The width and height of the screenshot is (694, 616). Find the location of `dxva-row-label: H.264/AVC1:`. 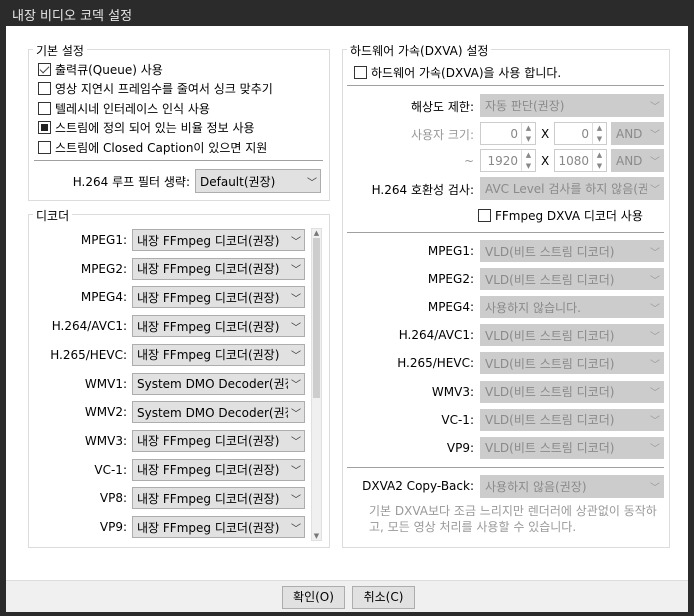

dxva-row-label: H.264/AVC1: is located at coordinates (436, 335).